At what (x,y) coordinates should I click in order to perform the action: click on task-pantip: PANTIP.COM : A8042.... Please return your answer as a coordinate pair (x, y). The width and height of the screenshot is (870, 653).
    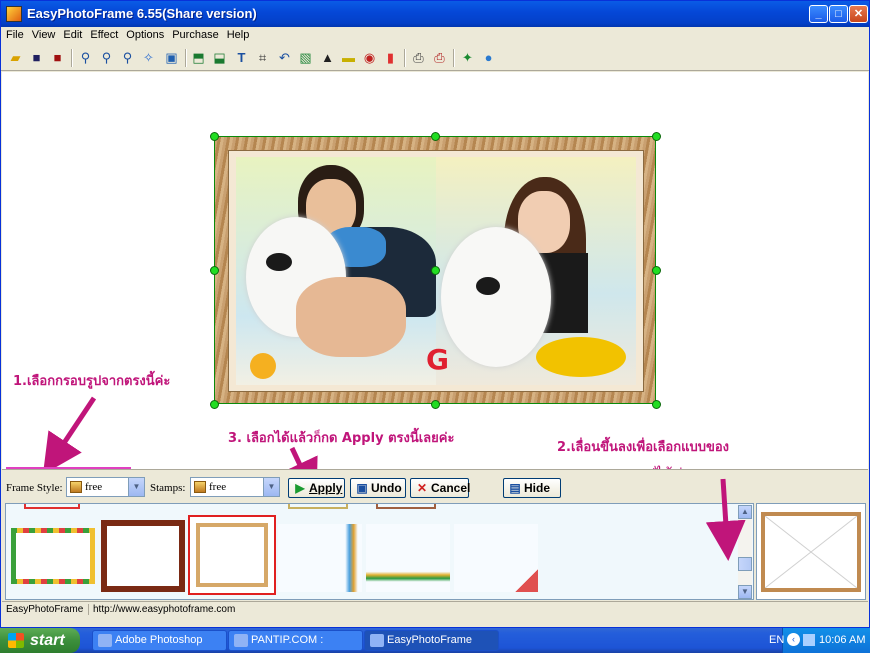
    Looking at the image, I should click on (295, 640).